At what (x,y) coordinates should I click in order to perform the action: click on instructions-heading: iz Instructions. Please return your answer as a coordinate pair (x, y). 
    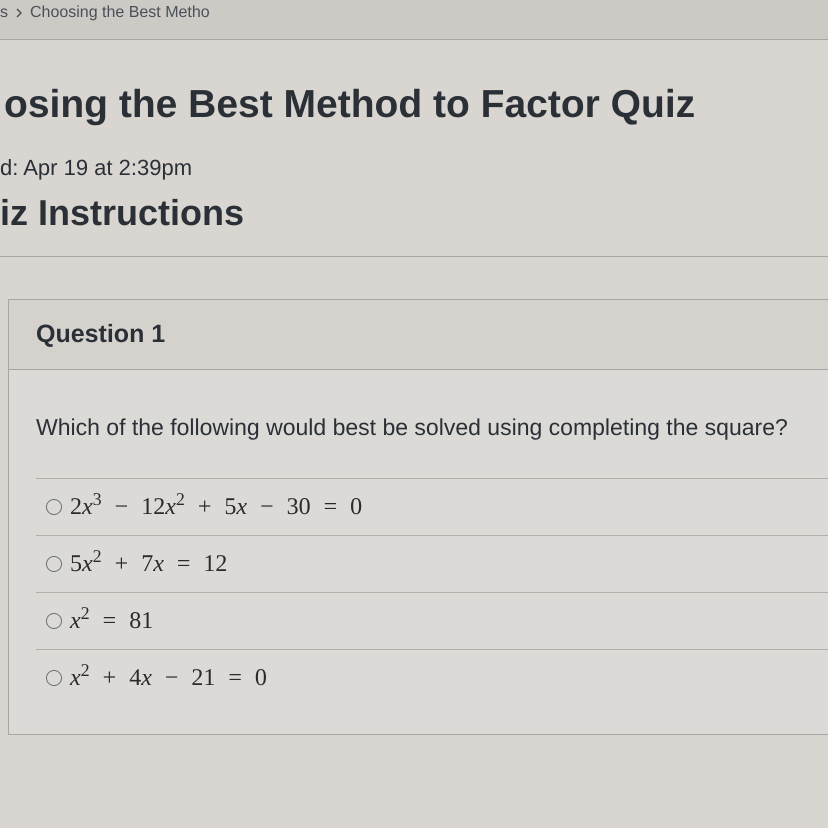
    Looking at the image, I should click on (123, 213).